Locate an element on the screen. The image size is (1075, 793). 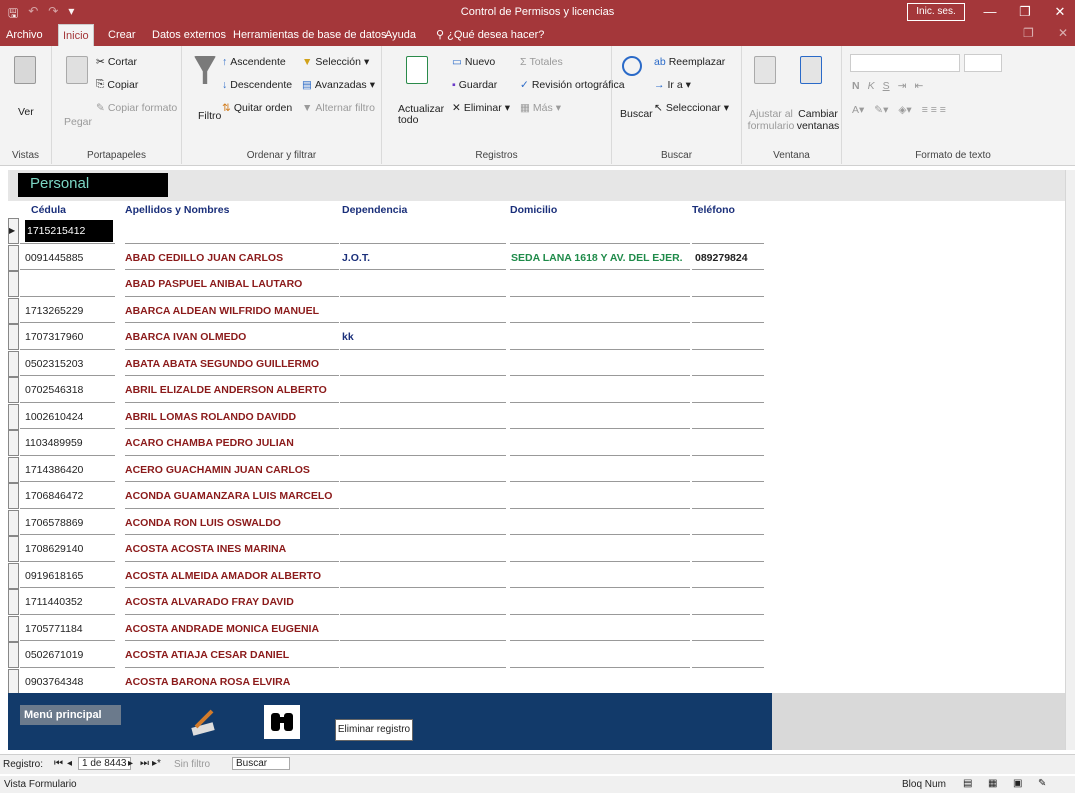
tab-datos-externos: Datos externos is located at coordinates (189, 35).